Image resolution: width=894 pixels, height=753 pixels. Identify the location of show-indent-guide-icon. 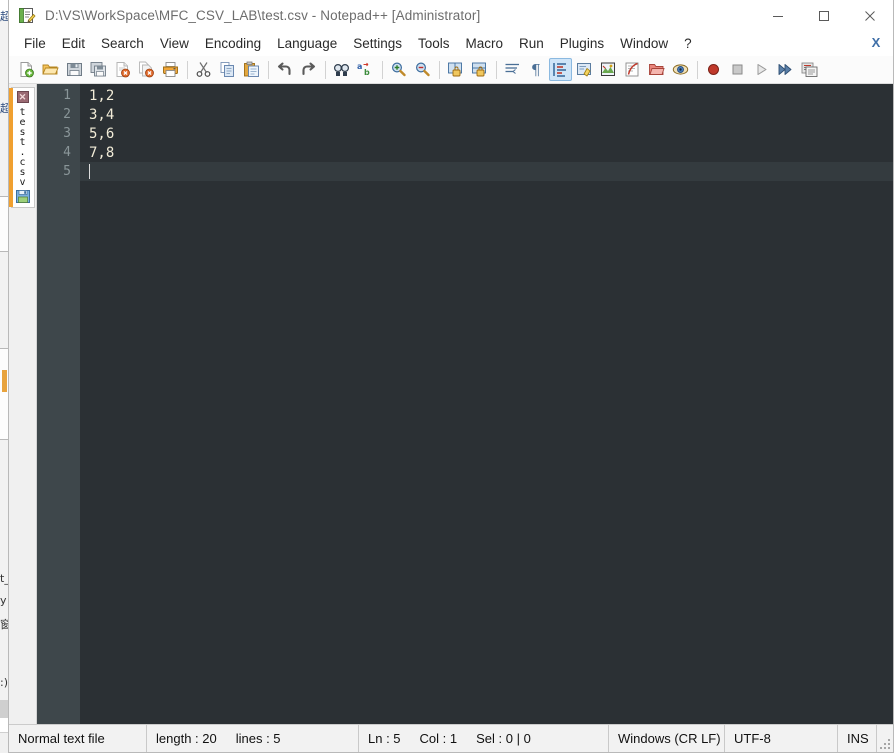
(560, 69).